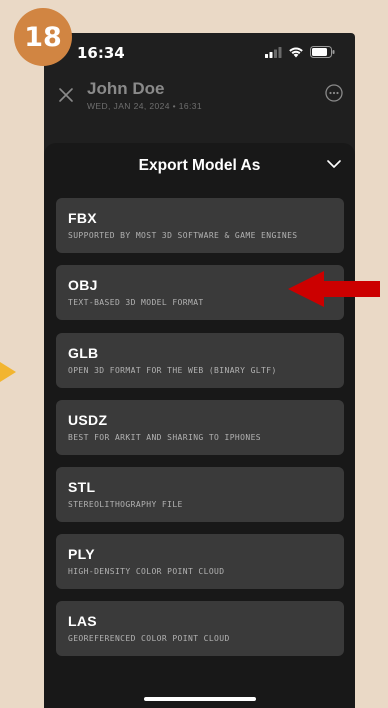 This screenshot has width=388, height=708. What do you see at coordinates (82, 218) in the screenshot?
I see `option-label: FBX` at bounding box center [82, 218].